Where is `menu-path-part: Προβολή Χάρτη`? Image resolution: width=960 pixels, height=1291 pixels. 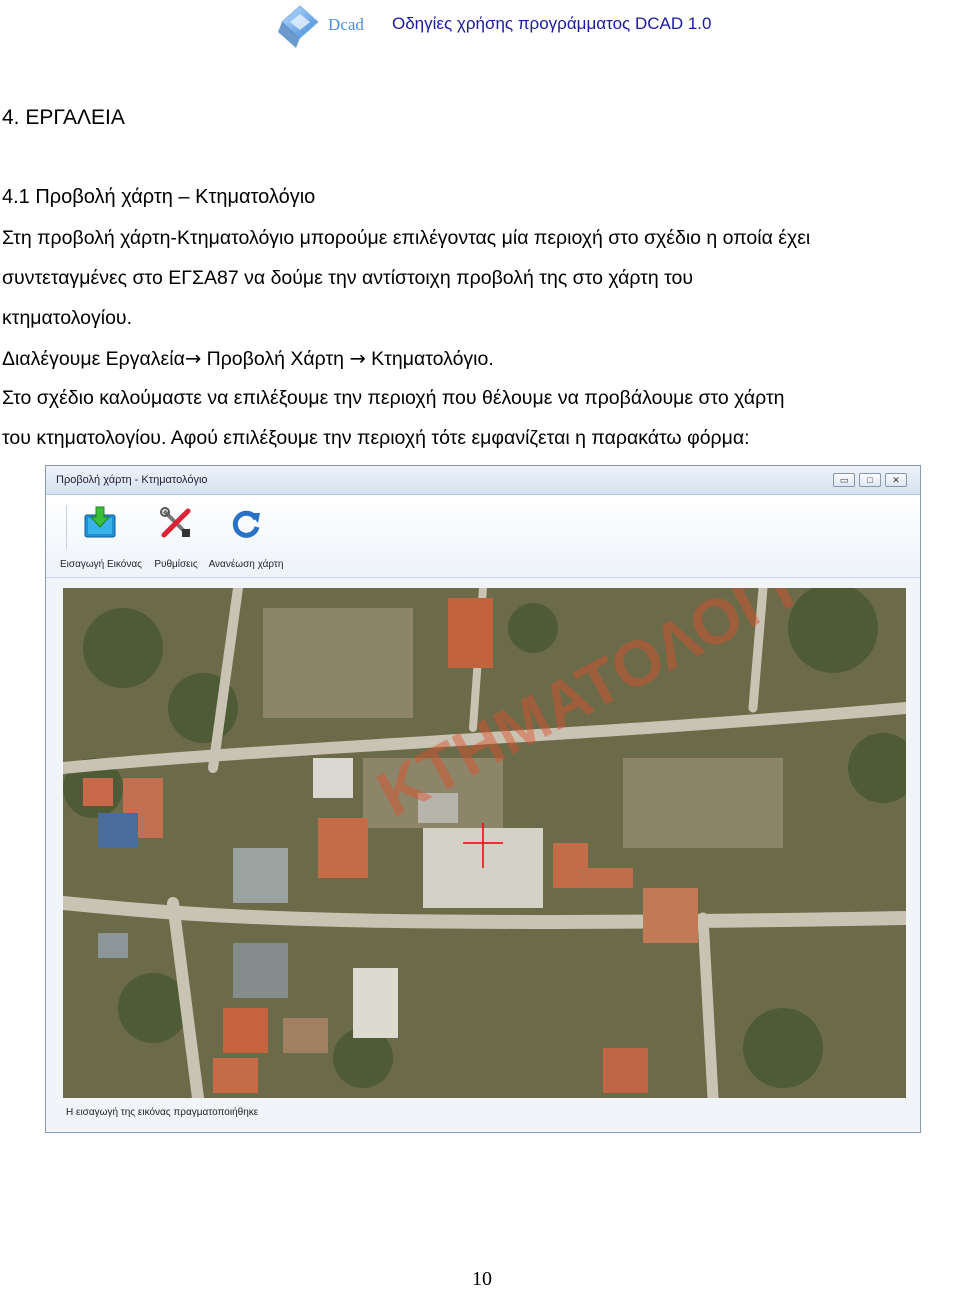 menu-path-part: Προβολή Χάρτη is located at coordinates (275, 359).